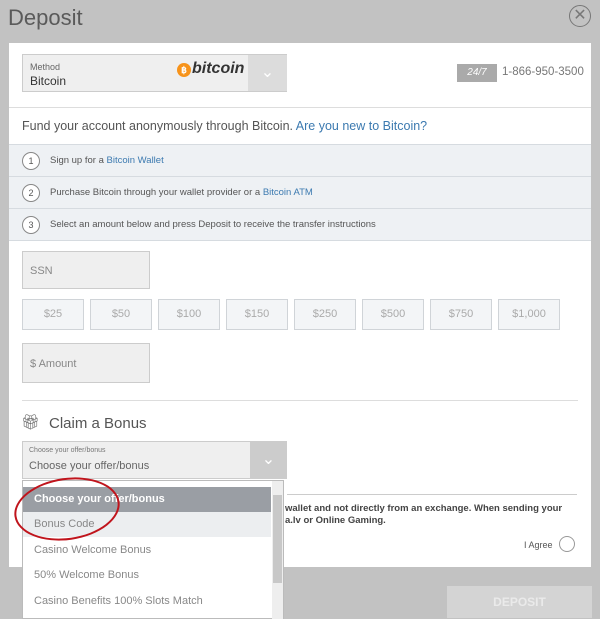 The height and width of the screenshot is (619, 600). Describe the element at coordinates (147, 601) in the screenshot. I see `option-casino-benefits: Casino Benefits 100% Slots Match` at that location.